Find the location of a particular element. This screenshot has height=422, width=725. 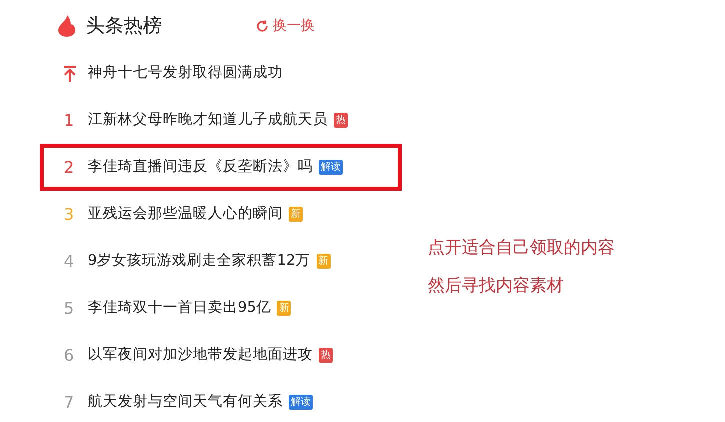

headline-link: 江新林父母昨晚才知道儿子成航天员 is located at coordinates (208, 121).